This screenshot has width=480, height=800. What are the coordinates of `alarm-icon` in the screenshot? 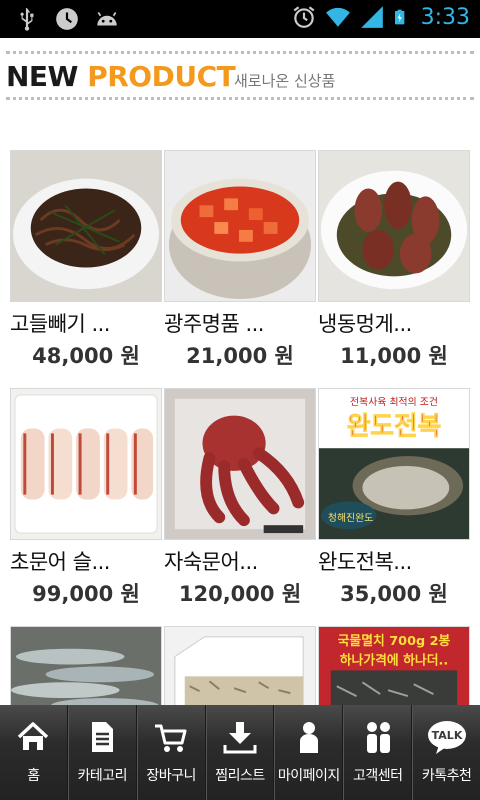 It's located at (303, 17).